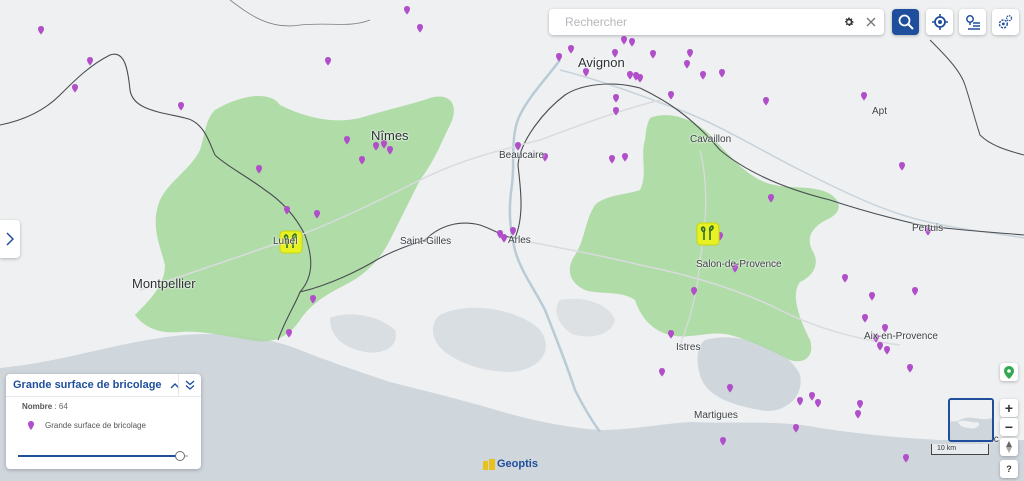 The height and width of the screenshot is (481, 1024). What do you see at coordinates (1009, 469) in the screenshot?
I see `help-button: ?` at bounding box center [1009, 469].